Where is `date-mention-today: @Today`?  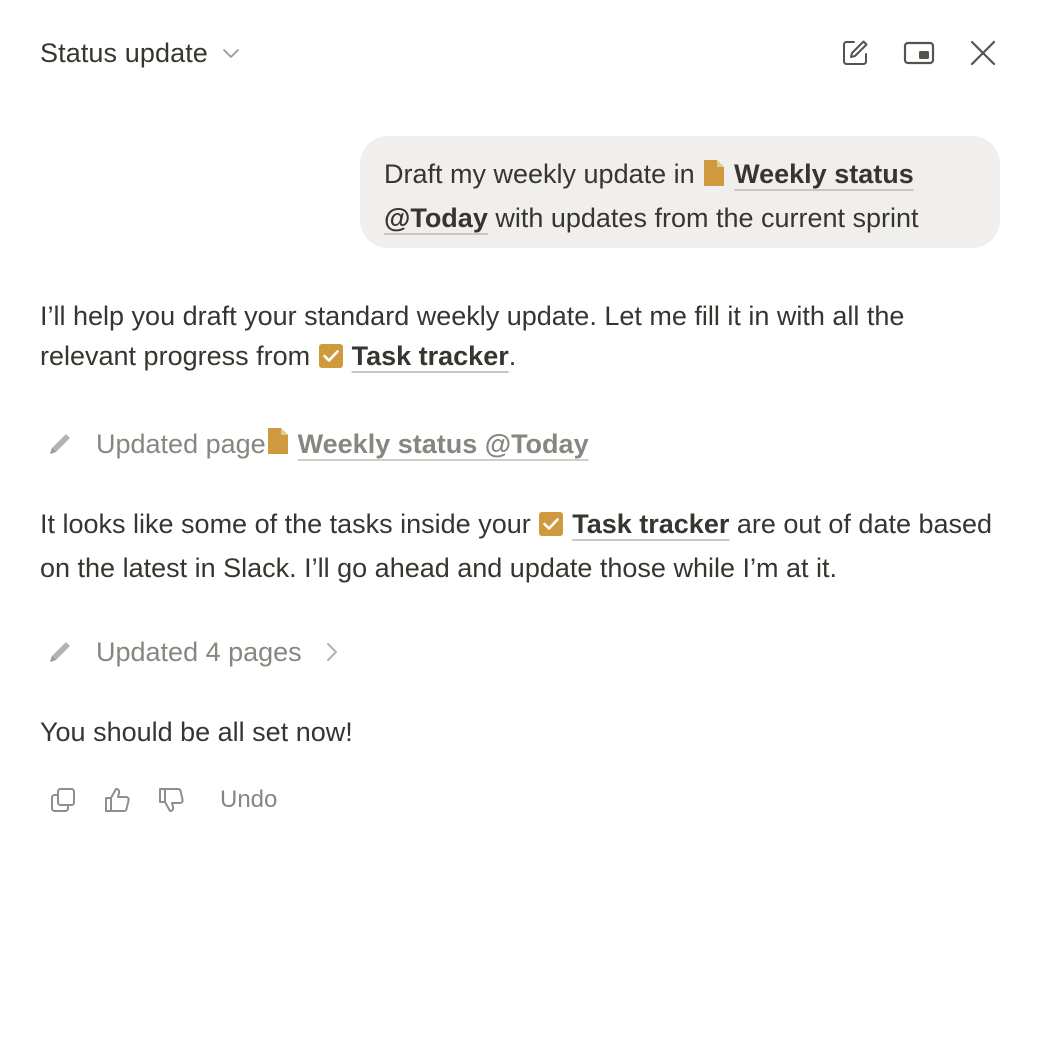 date-mention-today: @Today is located at coordinates (436, 218).